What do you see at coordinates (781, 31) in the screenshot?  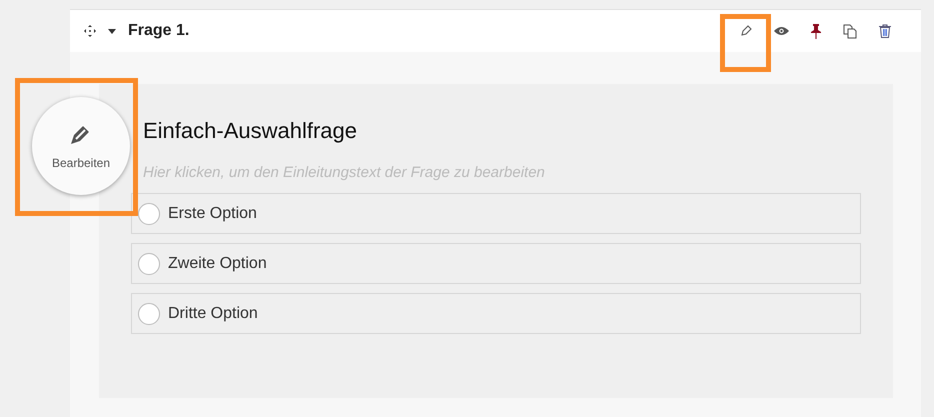 I see `eye-icon` at bounding box center [781, 31].